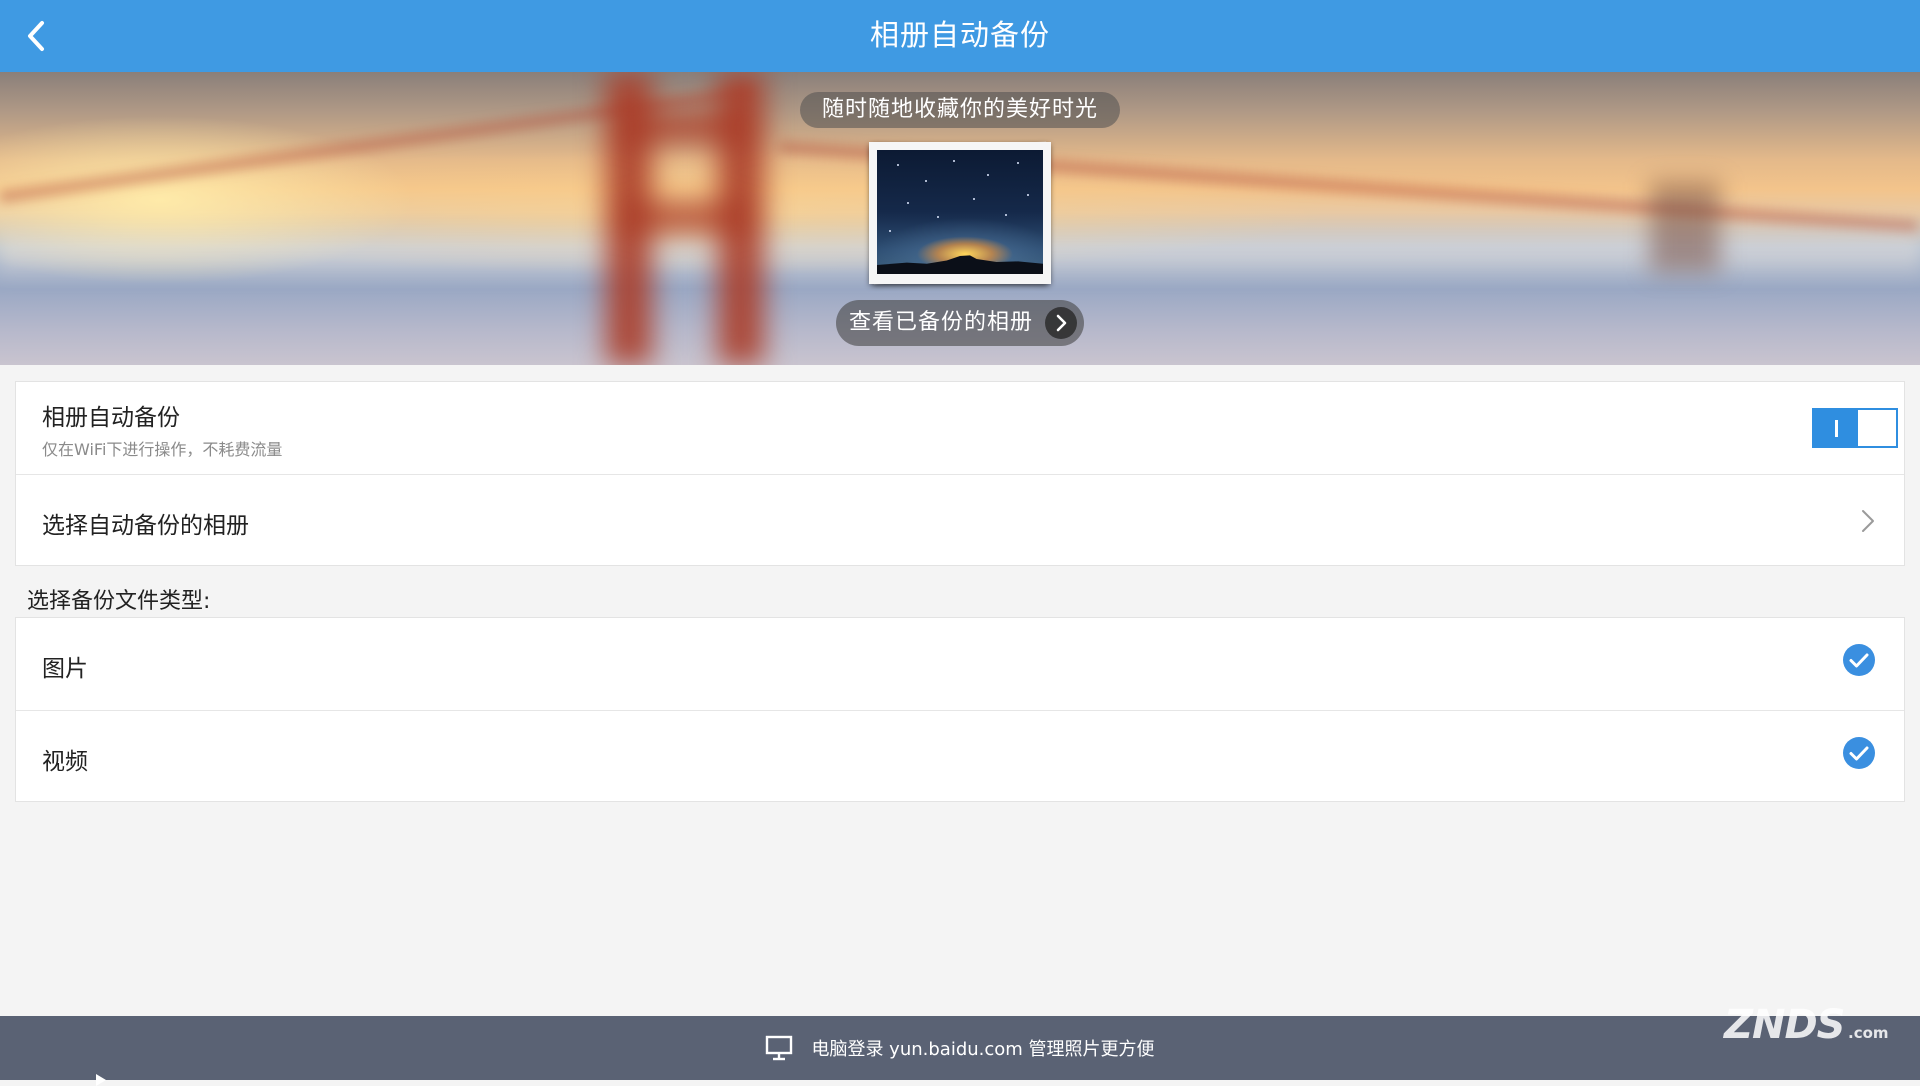 The image size is (1920, 1086). What do you see at coordinates (111, 418) in the screenshot?
I see `auto-backup-title: 相册自动备份` at bounding box center [111, 418].